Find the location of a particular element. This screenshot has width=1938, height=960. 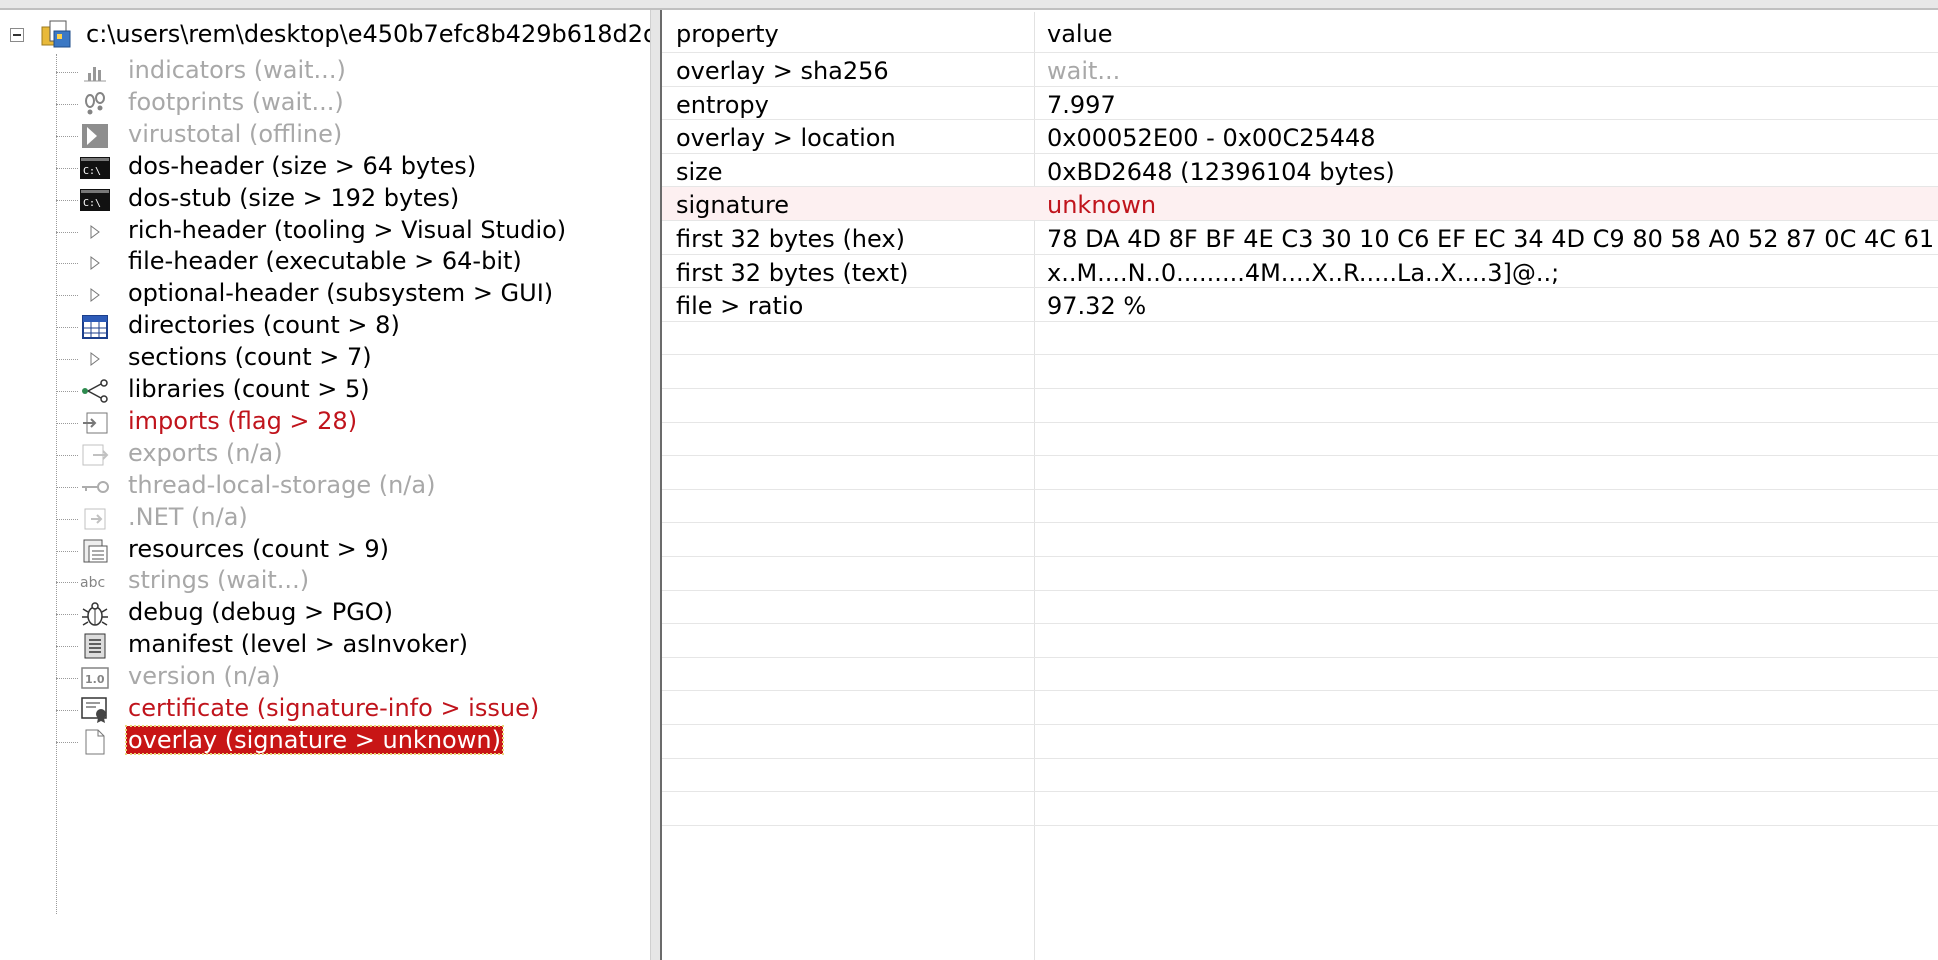

tree-node: libraries (count > 5) is located at coordinates (351, 390).